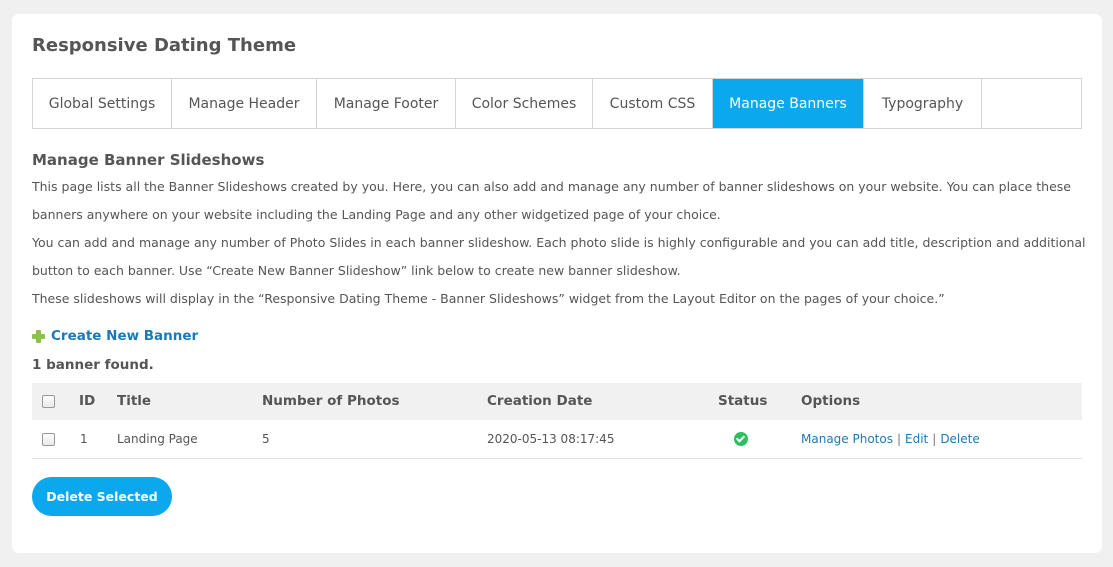 The image size is (1113, 567). What do you see at coordinates (87, 401) in the screenshot?
I see `header-id: ID` at bounding box center [87, 401].